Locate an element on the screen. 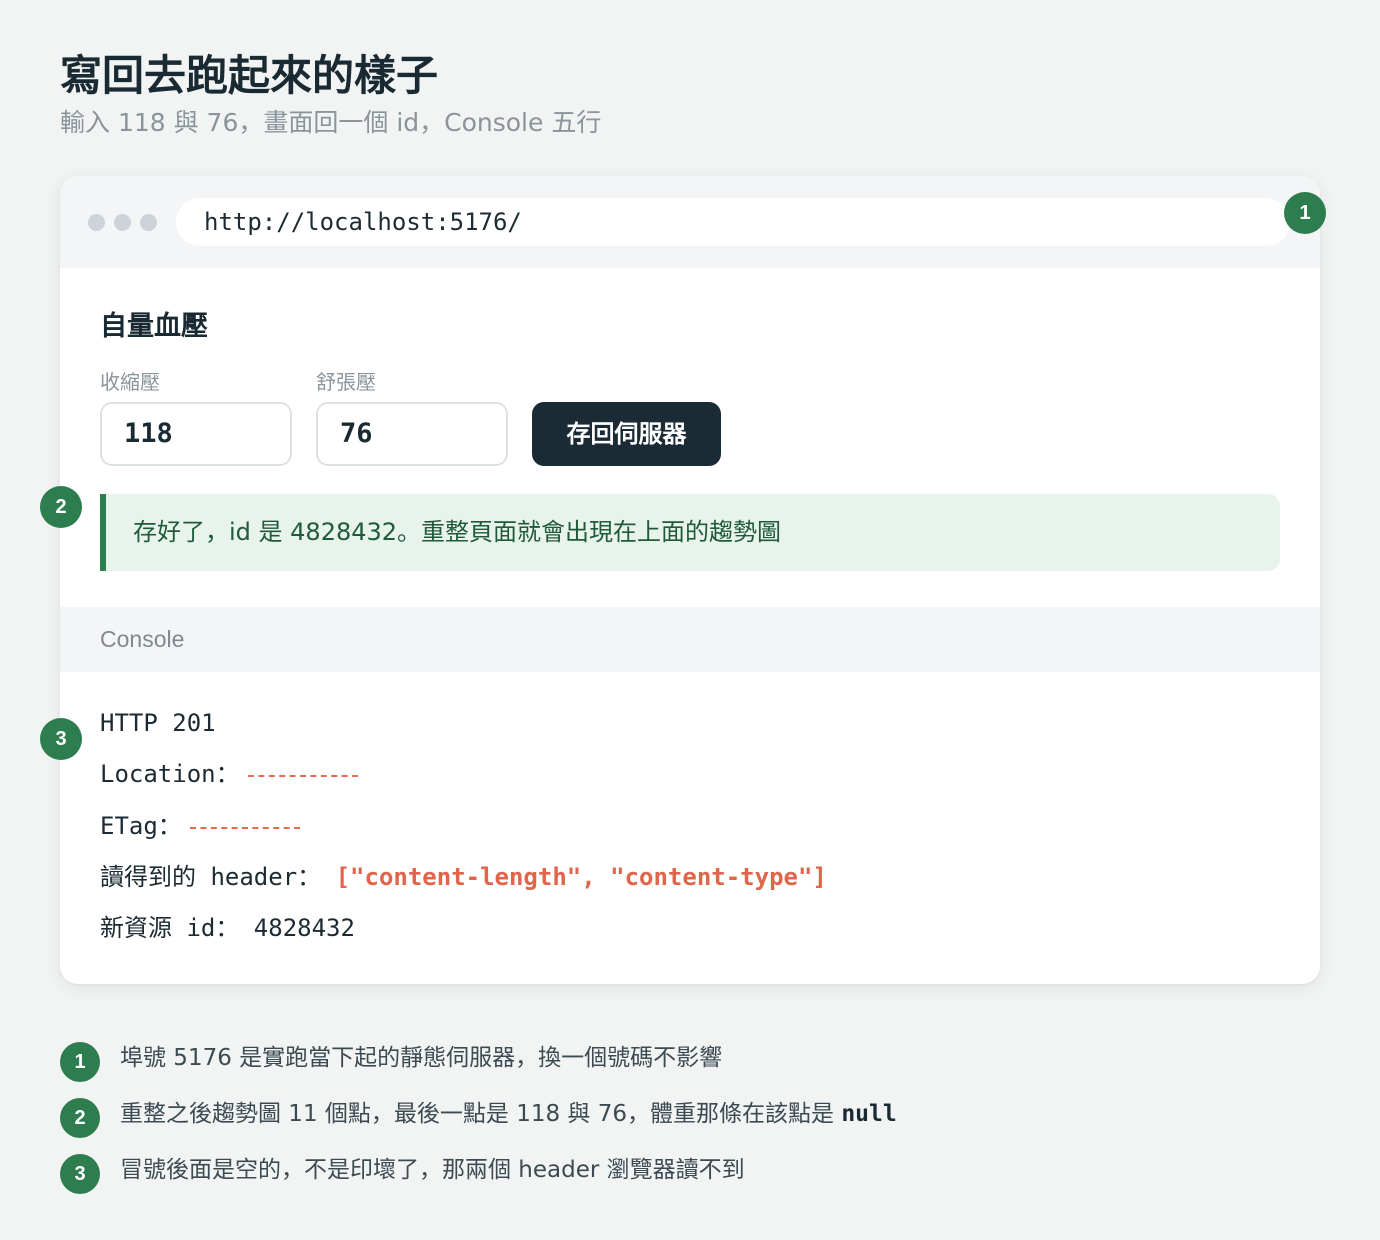  diastolic-input: 76 is located at coordinates (412, 434).